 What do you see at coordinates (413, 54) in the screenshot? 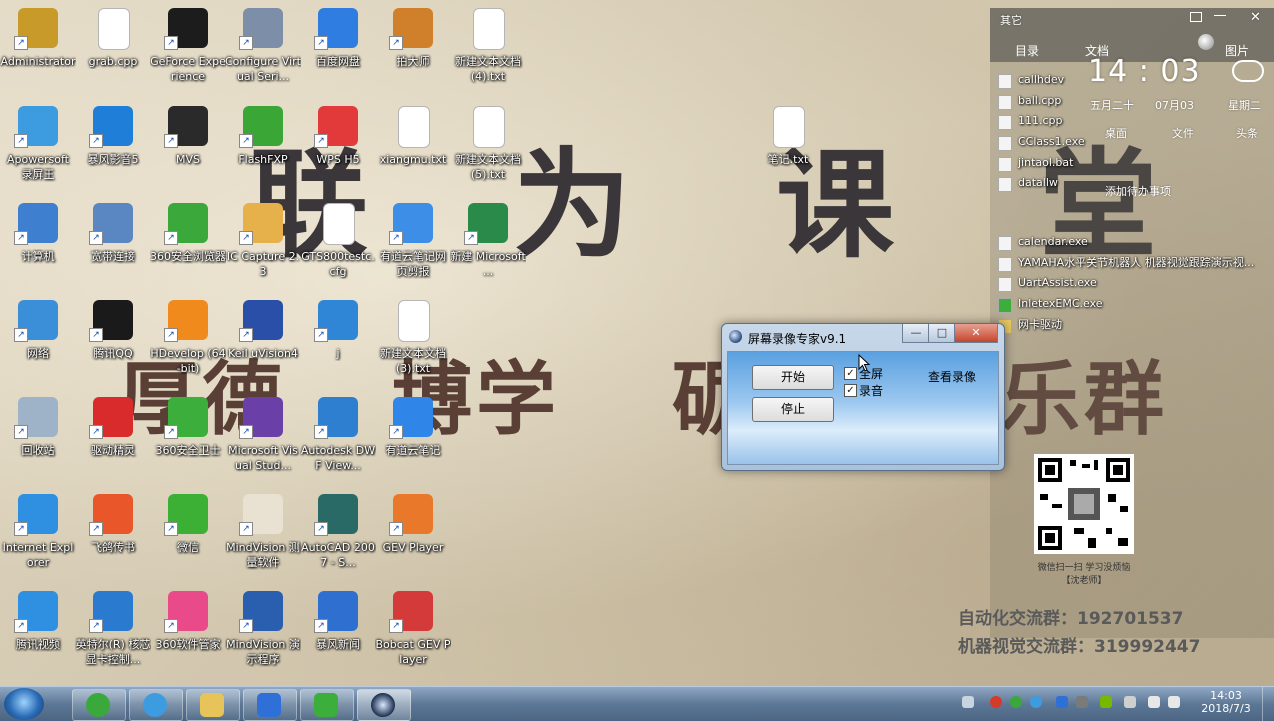
I see `desktop-icon: ↗ 拍大师` at bounding box center [413, 54].